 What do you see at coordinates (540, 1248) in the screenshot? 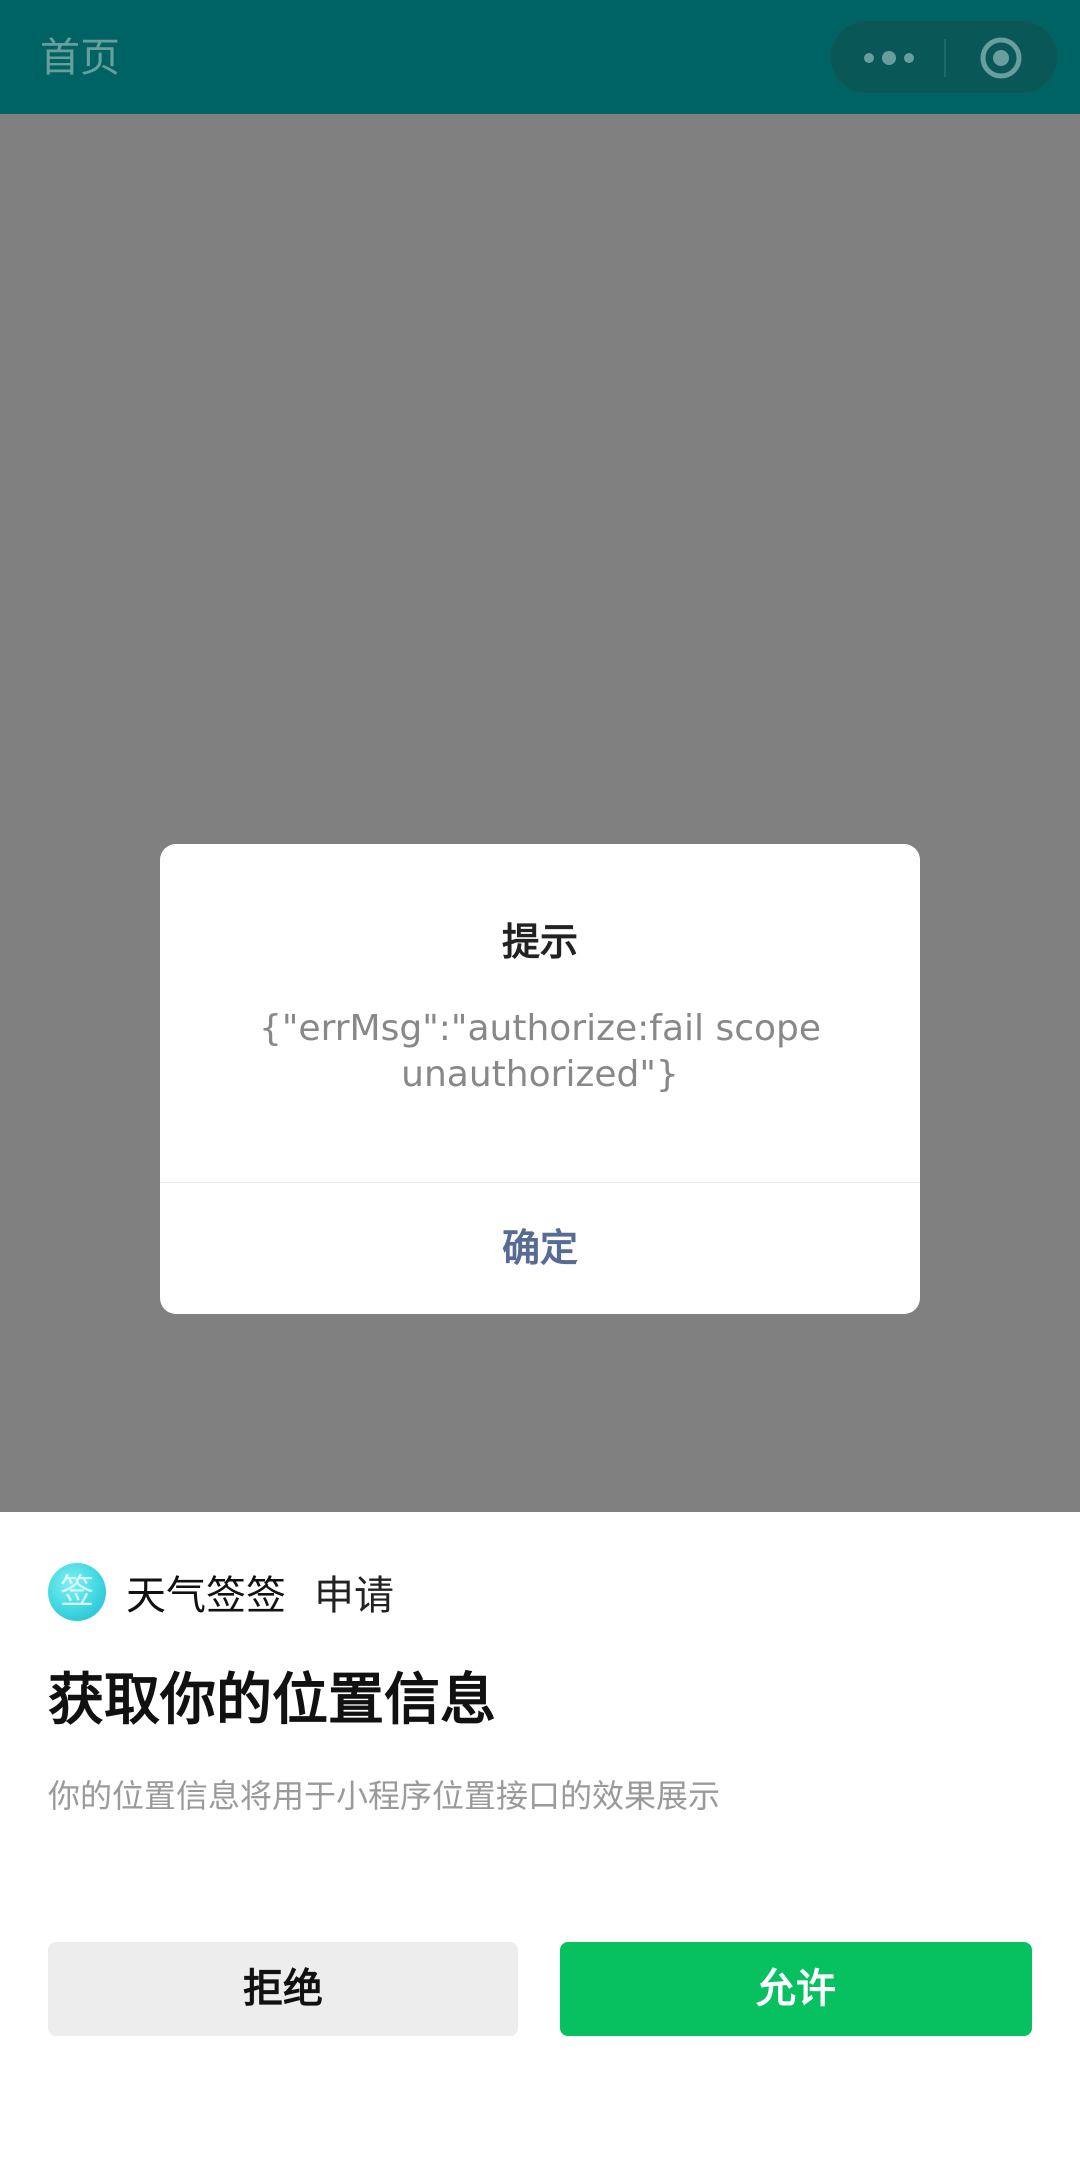
I see `alert-confirm-button: 确定` at bounding box center [540, 1248].